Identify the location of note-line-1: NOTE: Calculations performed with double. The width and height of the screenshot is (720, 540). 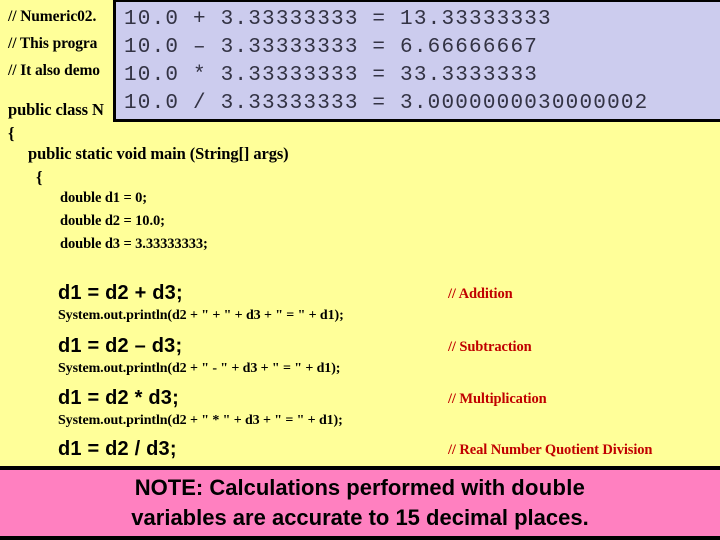
(360, 488).